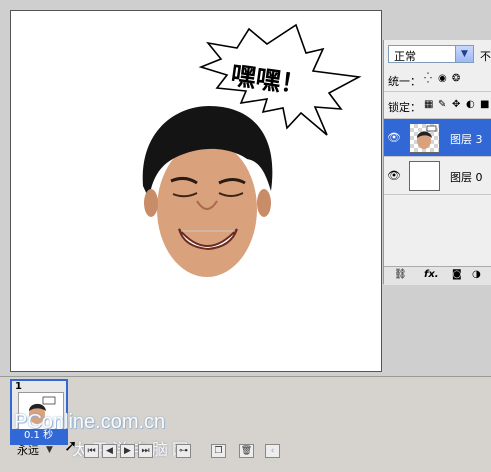 This screenshot has width=491, height=472. What do you see at coordinates (484, 104) in the screenshot?
I see `lock-all-icon: ■` at bounding box center [484, 104].